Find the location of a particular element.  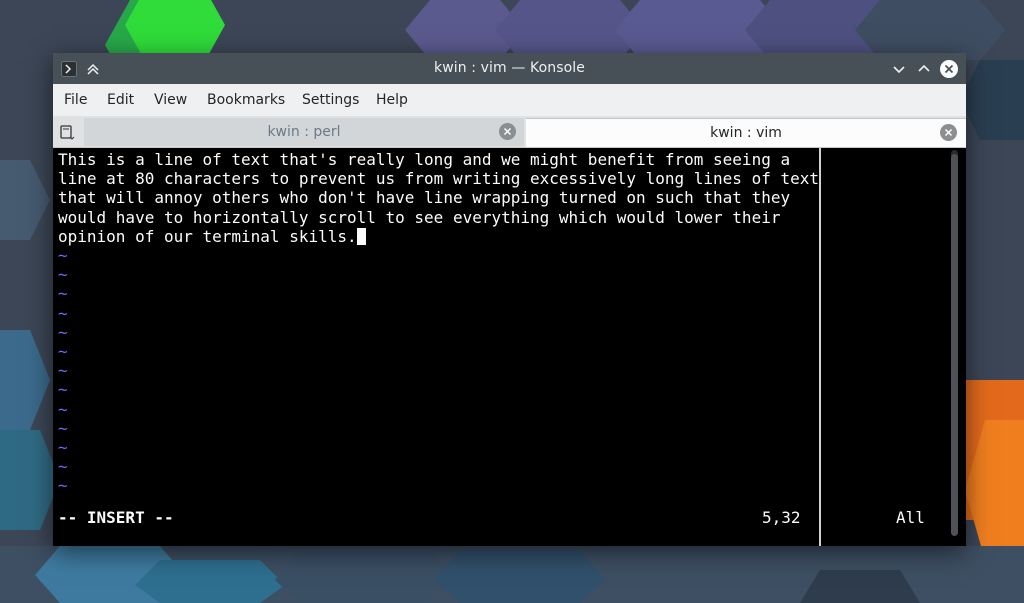

text-cursor is located at coordinates (361, 236).